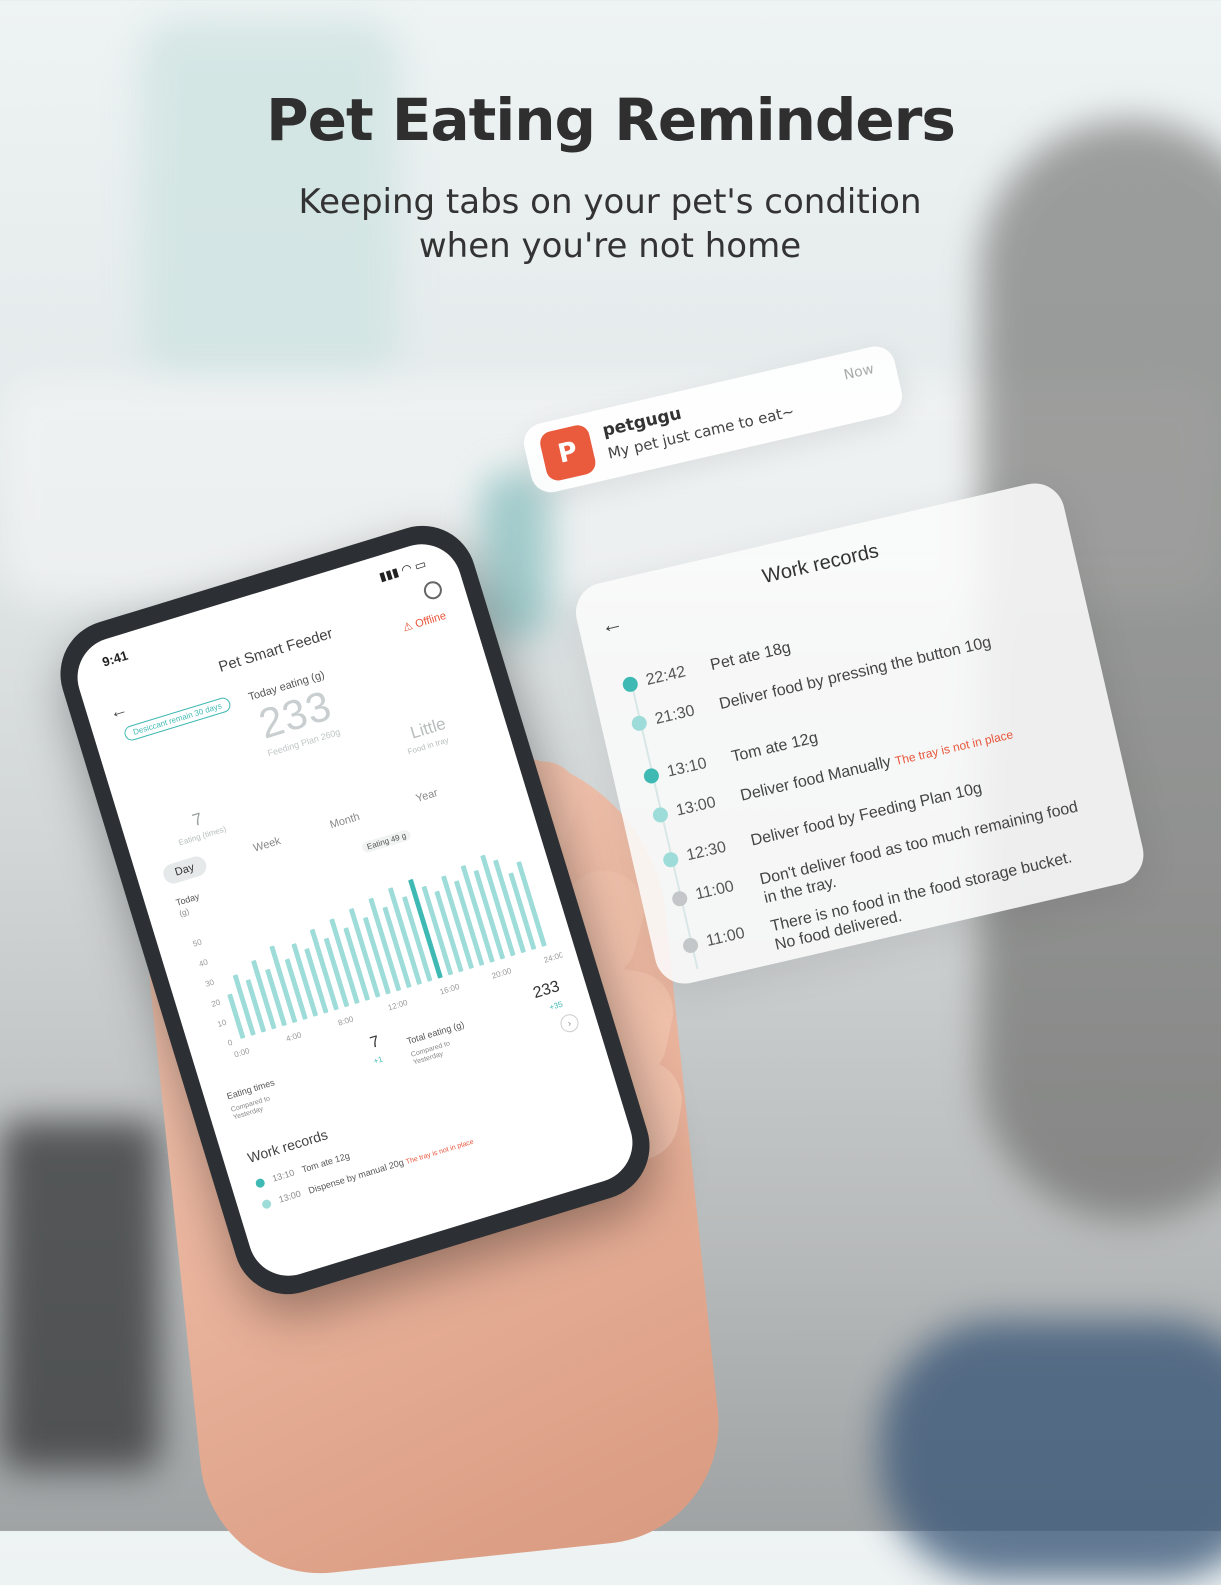 This screenshot has height=1585, width=1221. What do you see at coordinates (294, 1036) in the screenshot?
I see `x-tick-label: 4:00` at bounding box center [294, 1036].